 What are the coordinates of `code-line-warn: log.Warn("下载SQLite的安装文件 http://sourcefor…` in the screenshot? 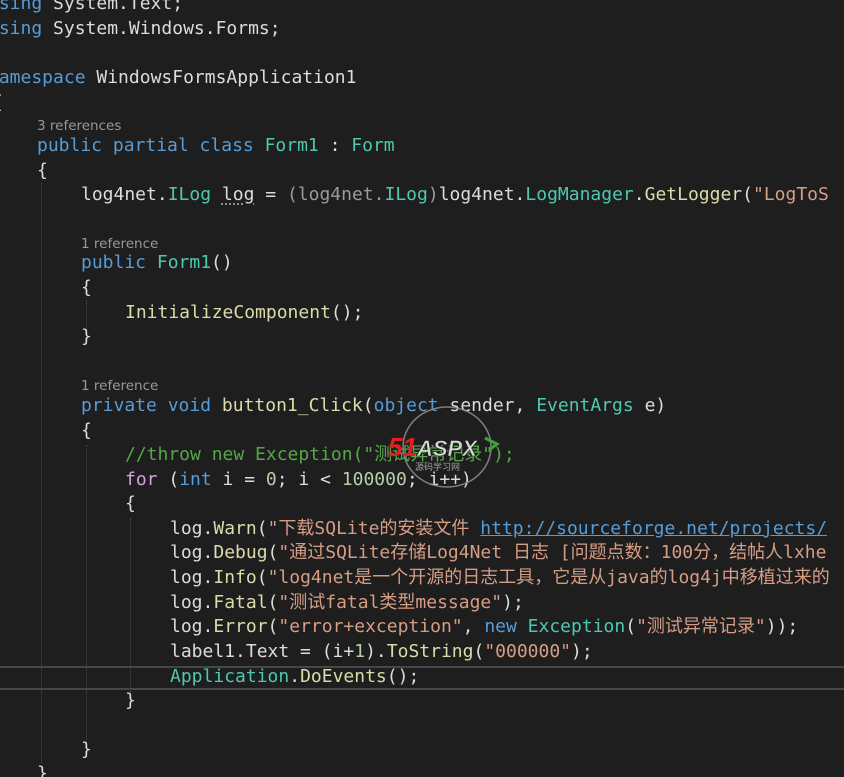 It's located at (498, 529).